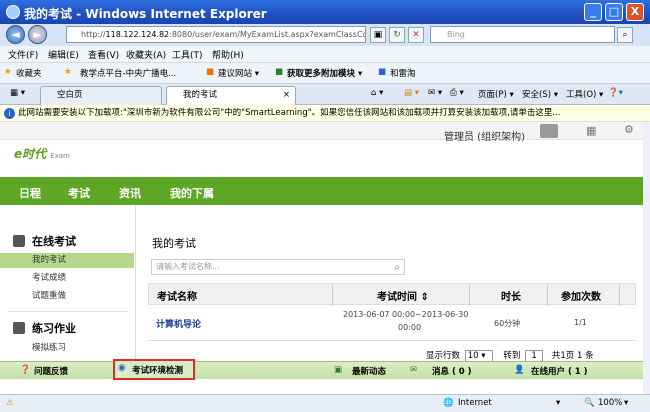 Image resolution: width=650 pixels, height=412 pixels. I want to click on tab-my-exam: 我的考试 ×, so click(231, 95).